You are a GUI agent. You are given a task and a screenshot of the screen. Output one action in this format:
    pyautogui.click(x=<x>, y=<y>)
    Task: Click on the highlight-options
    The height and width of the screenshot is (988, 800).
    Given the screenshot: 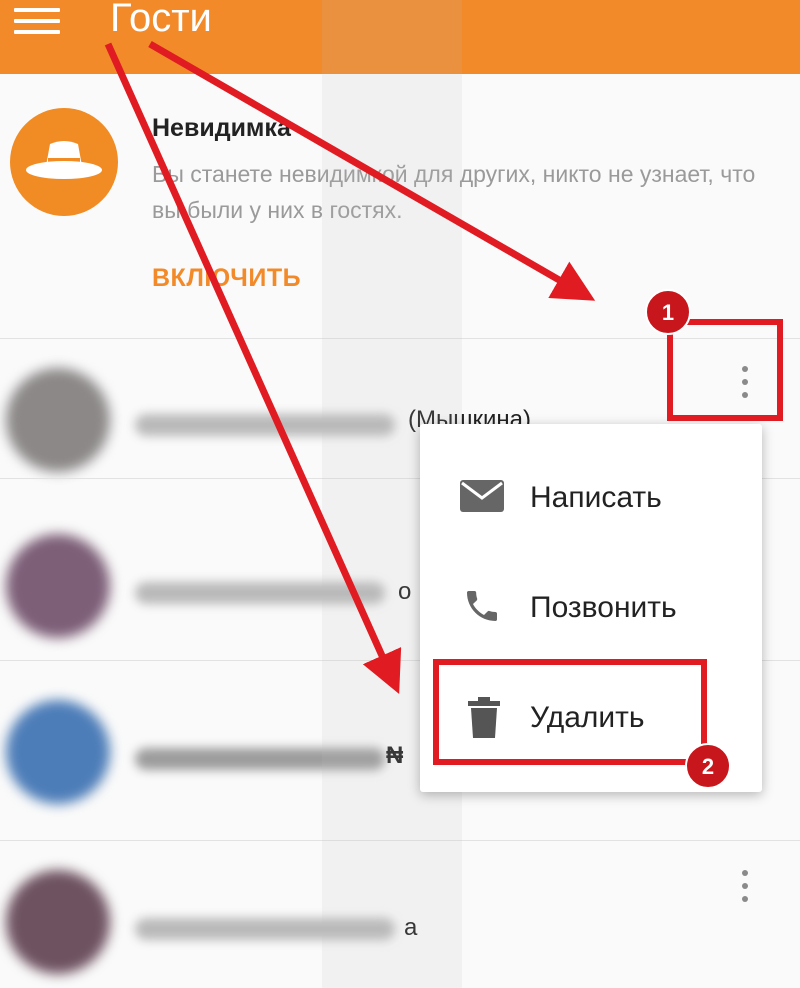 What is the action you would take?
    pyautogui.click(x=725, y=370)
    